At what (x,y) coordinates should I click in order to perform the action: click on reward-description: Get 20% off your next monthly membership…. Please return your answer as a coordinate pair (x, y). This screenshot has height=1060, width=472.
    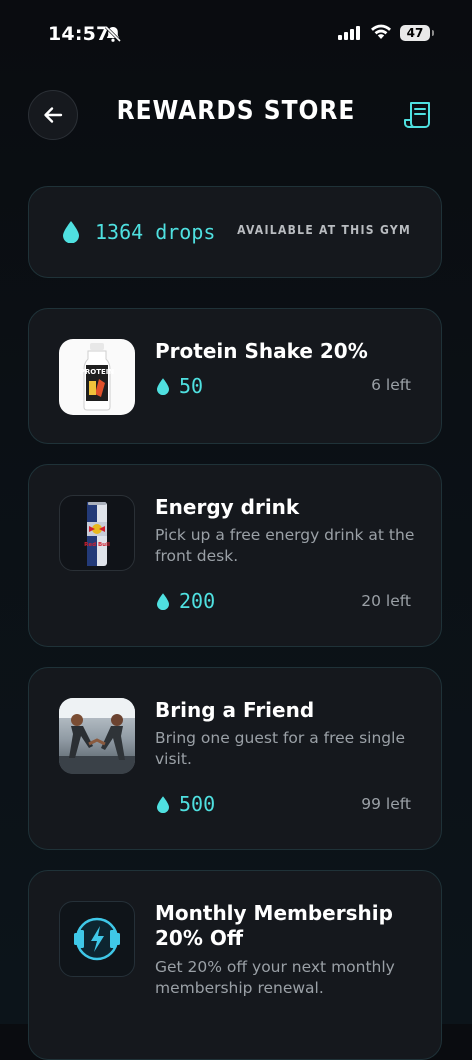
    Looking at the image, I should click on (275, 977).